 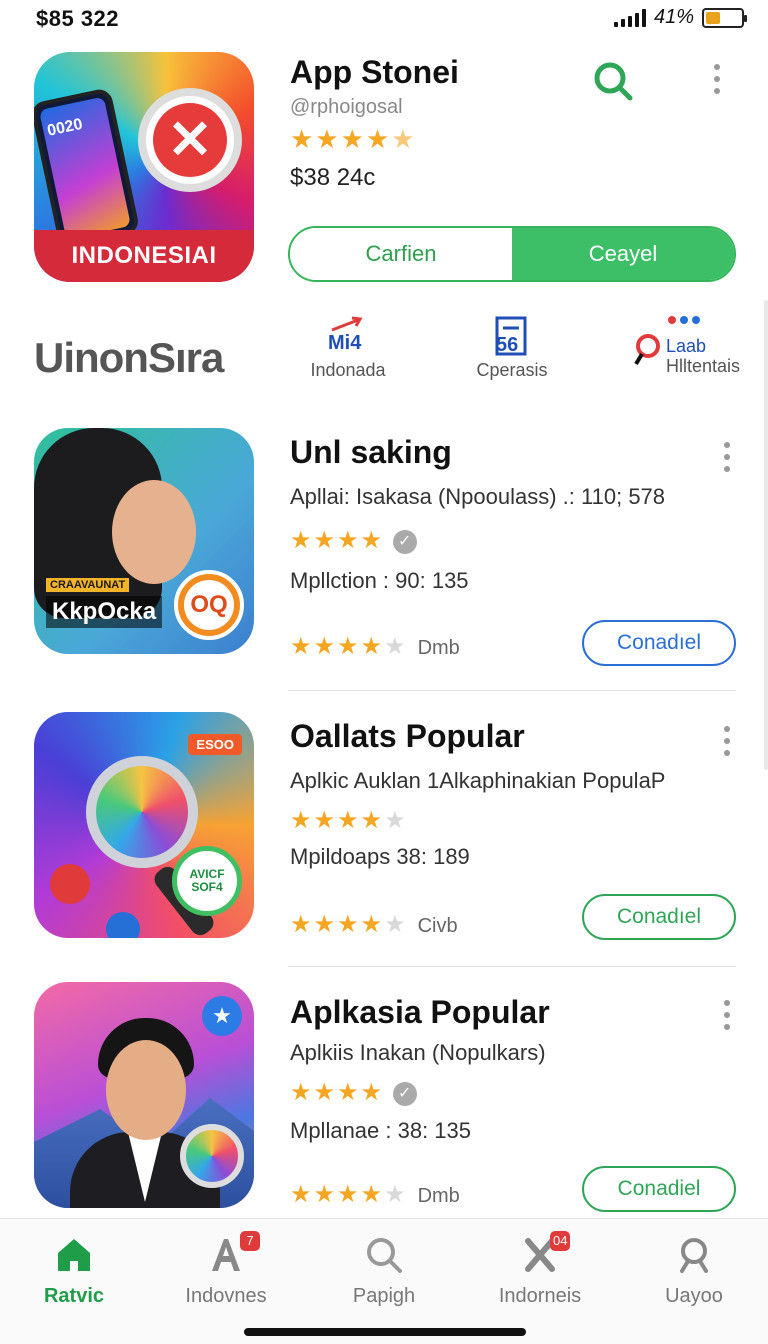 What do you see at coordinates (724, 17) in the screenshot?
I see `battery-icon` at bounding box center [724, 17].